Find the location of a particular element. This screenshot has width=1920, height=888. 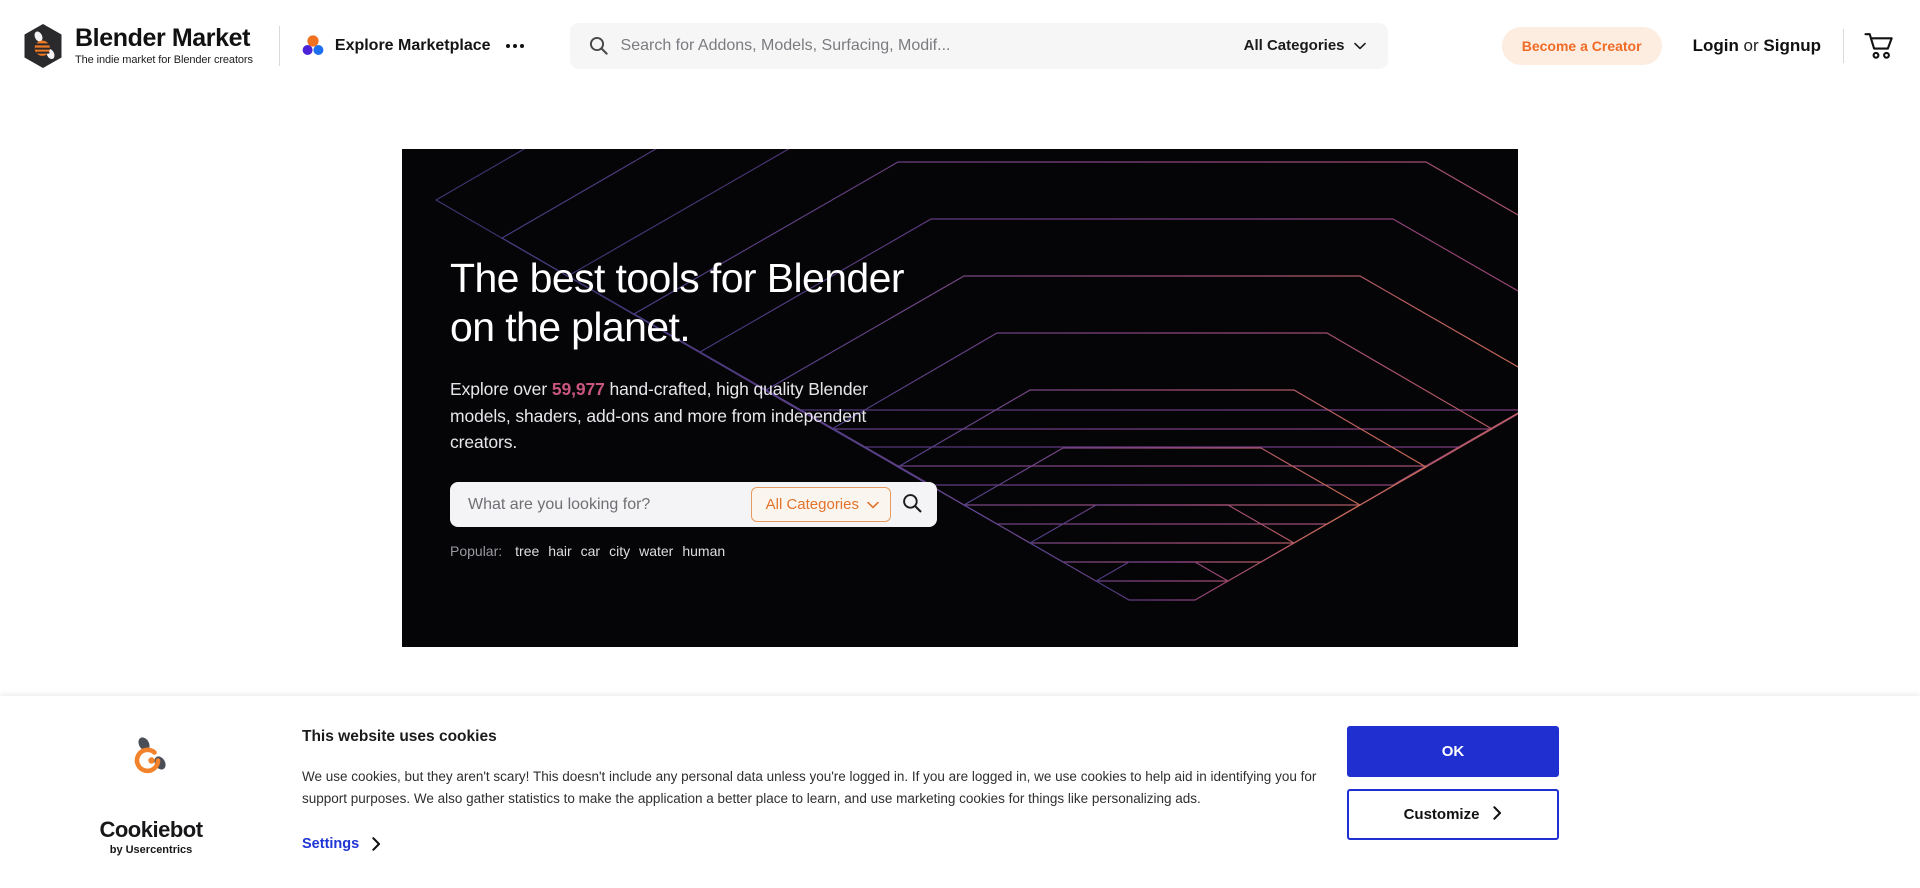

explore-marketplace-menu: Explore Marketplace is located at coordinates (413, 45).